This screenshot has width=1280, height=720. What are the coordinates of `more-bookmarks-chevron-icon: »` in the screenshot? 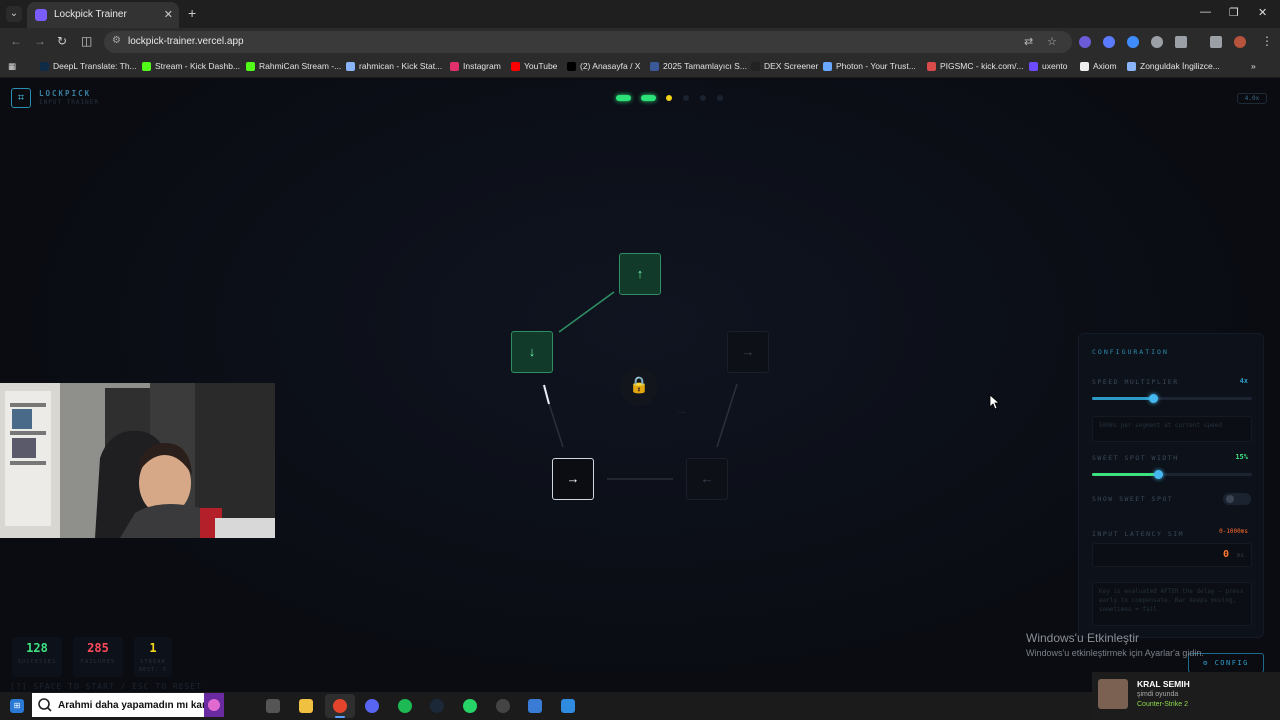 It's located at (1253, 66).